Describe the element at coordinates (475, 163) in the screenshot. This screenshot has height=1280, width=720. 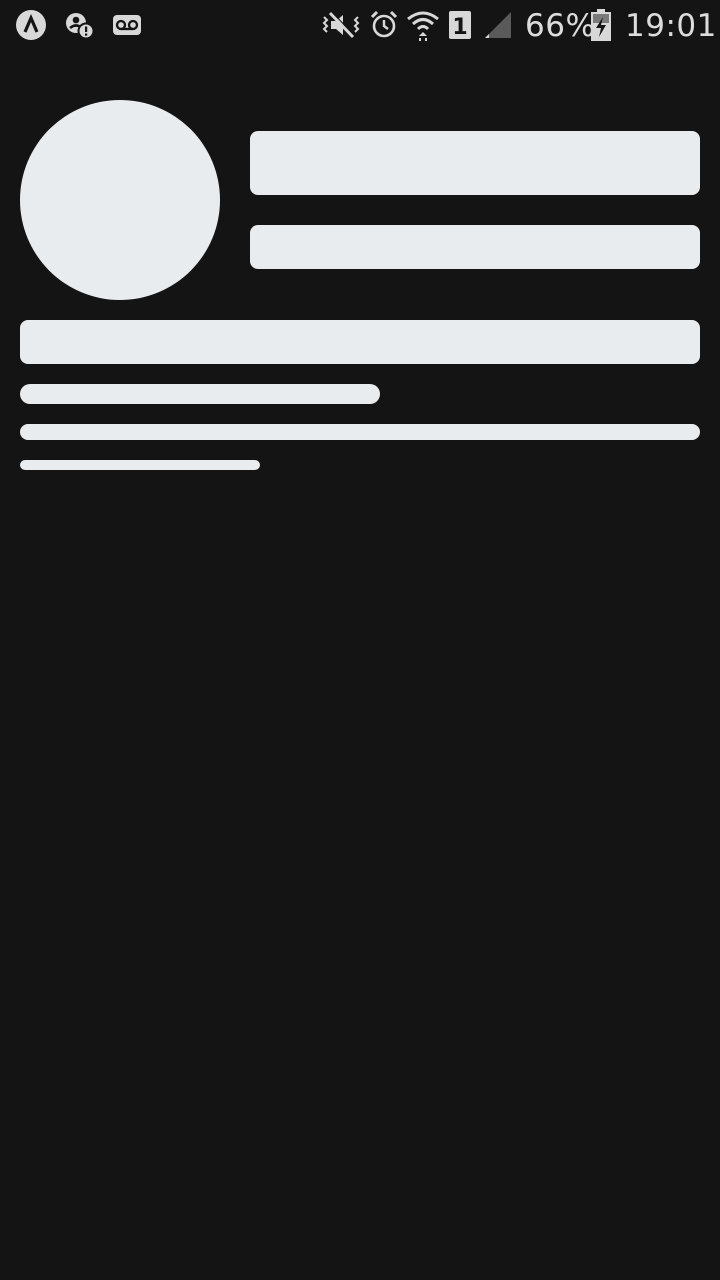
I see `skeleton-title-bar` at that location.